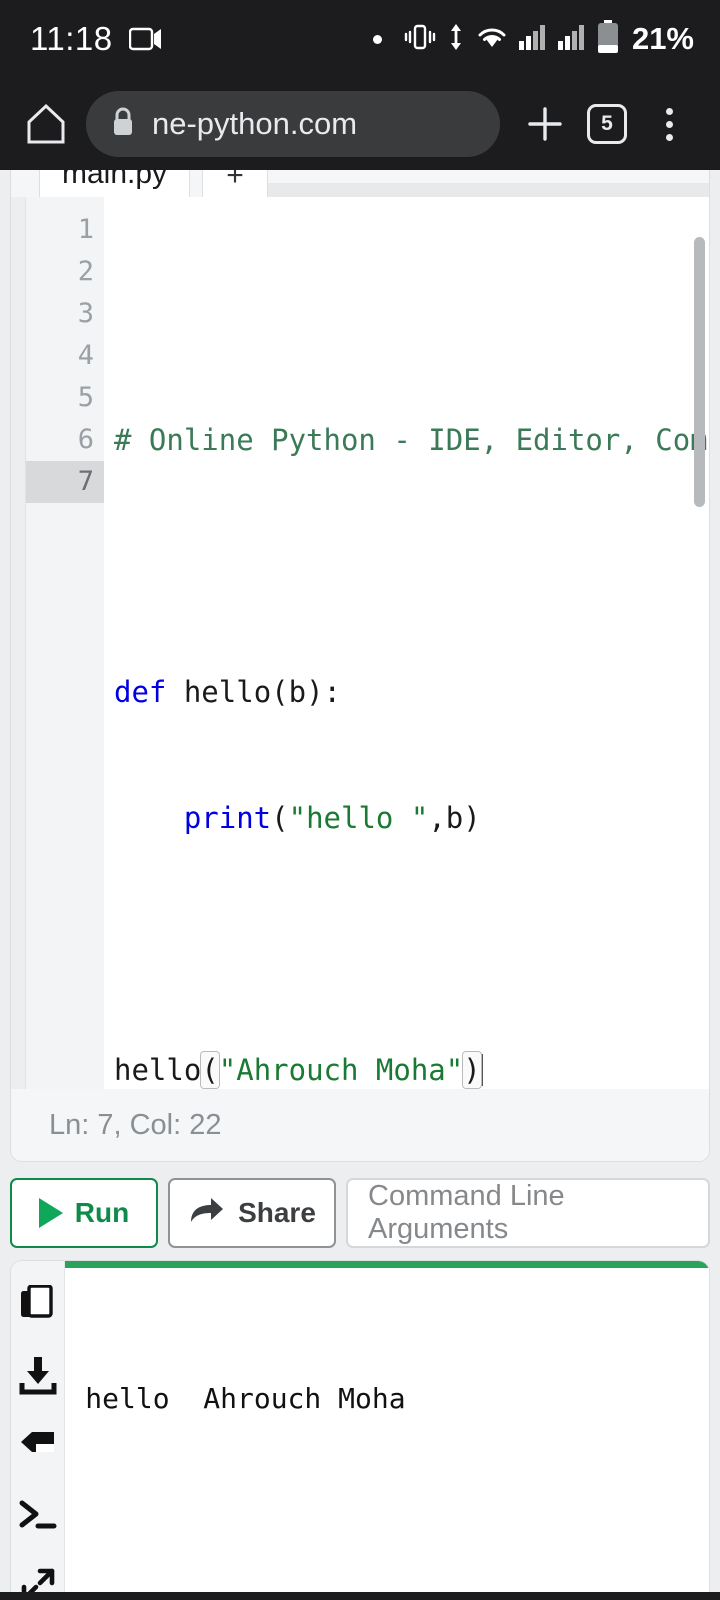 This screenshot has width=720, height=1600. Describe the element at coordinates (145, 39) in the screenshot. I see `screen-record-icon` at that location.